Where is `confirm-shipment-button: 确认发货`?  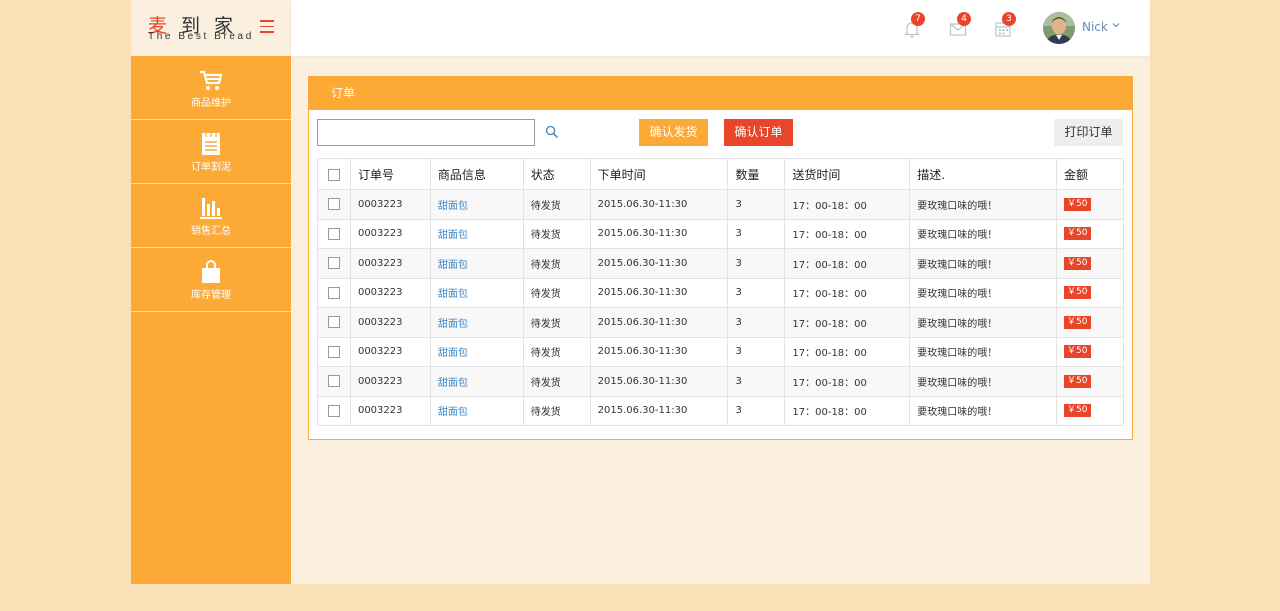
confirm-shipment-button: 确认发货 is located at coordinates (673, 132).